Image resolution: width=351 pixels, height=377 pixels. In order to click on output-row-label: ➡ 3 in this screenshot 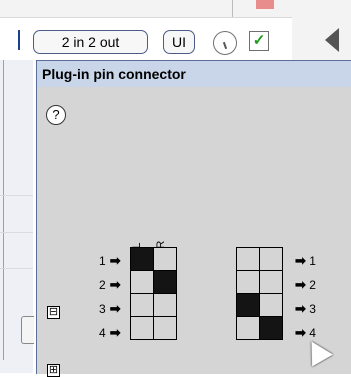, I will do `click(303, 309)`.